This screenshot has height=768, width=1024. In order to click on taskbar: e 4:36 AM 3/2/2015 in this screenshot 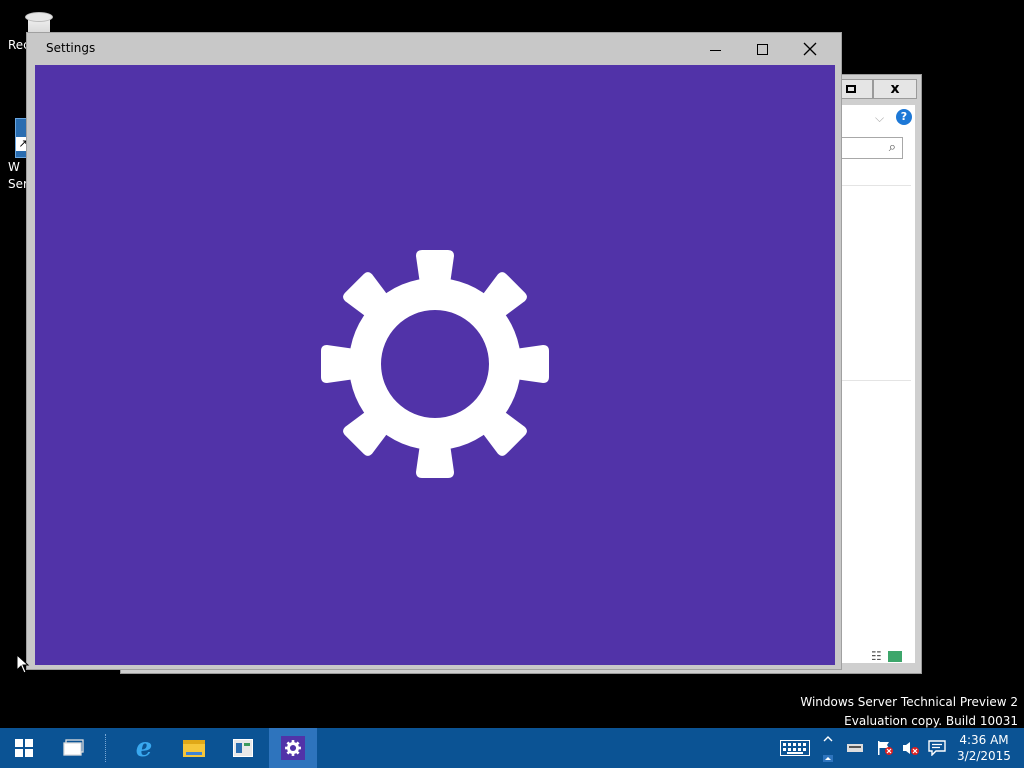, I will do `click(512, 748)`.